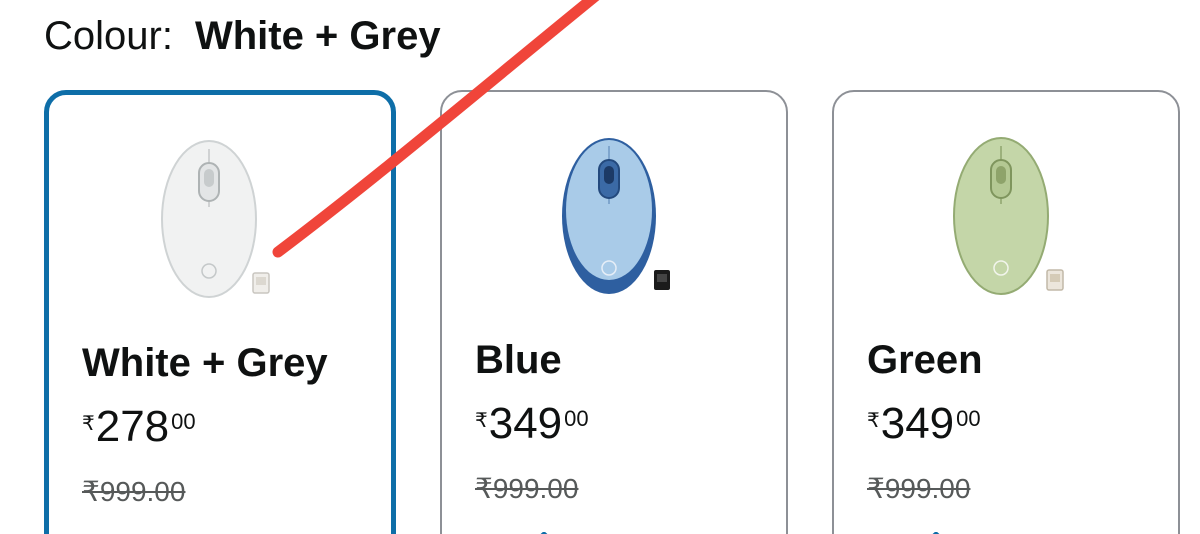  What do you see at coordinates (132, 426) in the screenshot?
I see `price-whole: 278` at bounding box center [132, 426].